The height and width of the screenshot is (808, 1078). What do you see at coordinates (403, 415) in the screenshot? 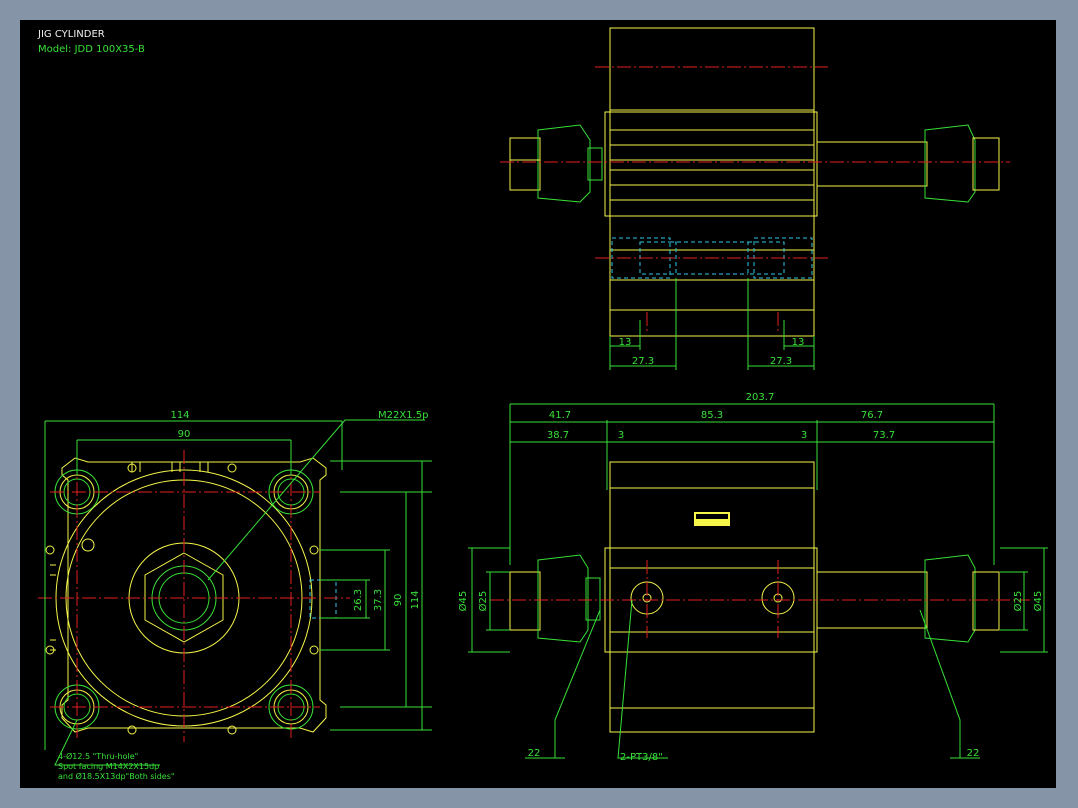
I see `thread-callout: M22X1.5p` at bounding box center [403, 415].